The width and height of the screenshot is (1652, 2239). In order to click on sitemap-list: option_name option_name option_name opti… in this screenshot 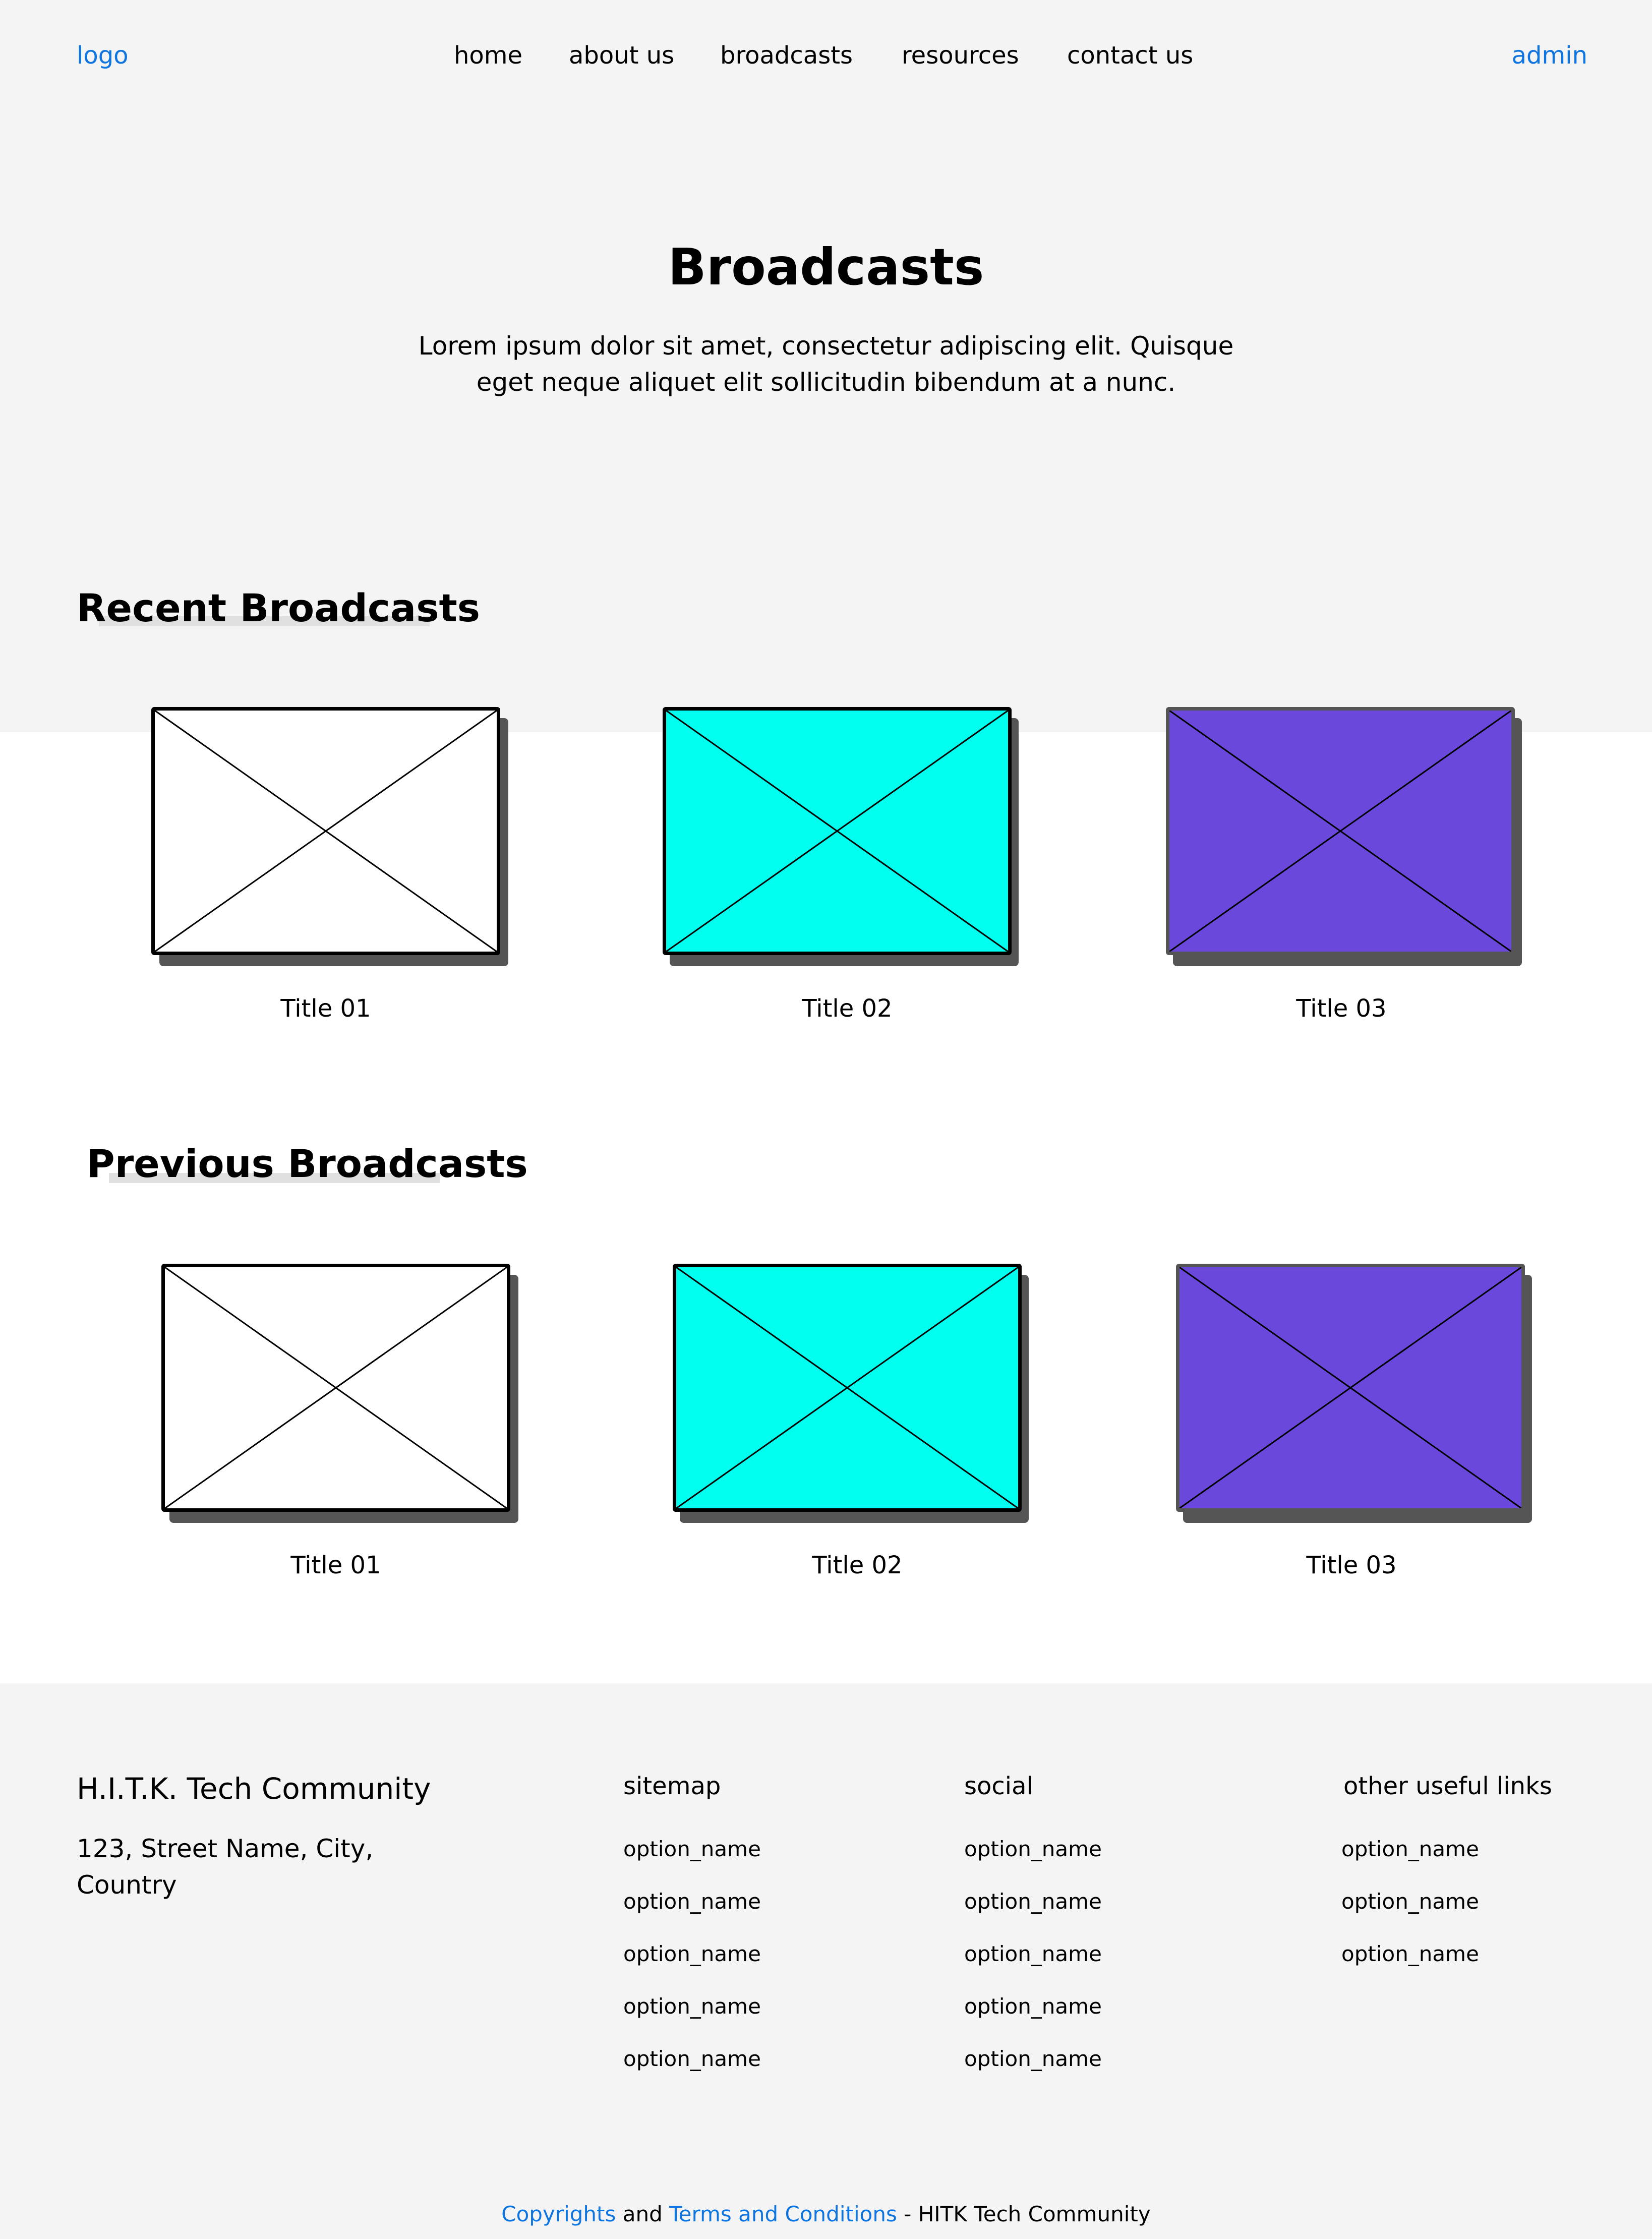, I will do `click(692, 1970)`.